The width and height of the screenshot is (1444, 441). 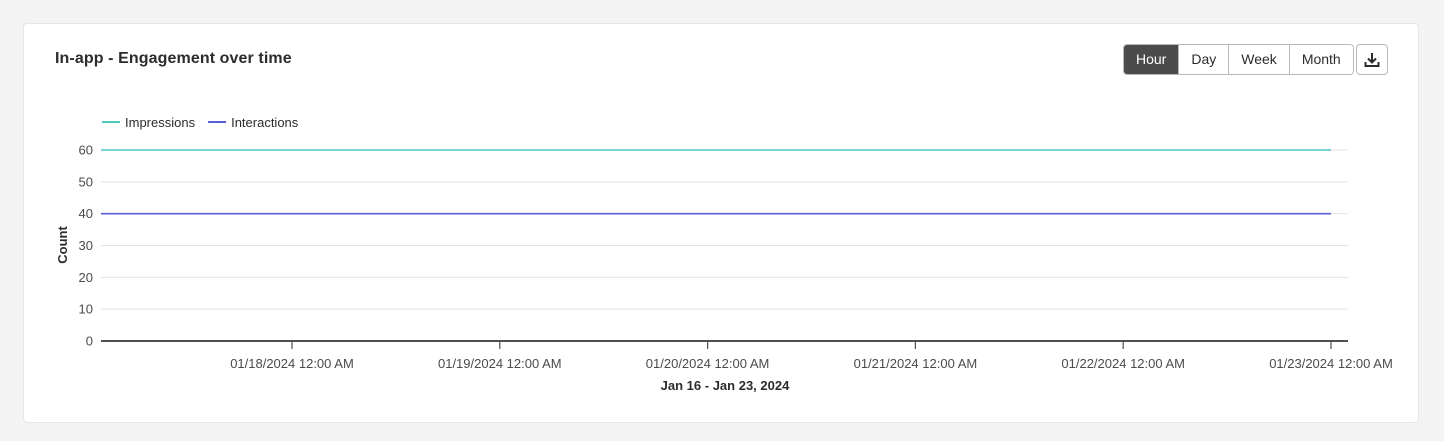 What do you see at coordinates (86, 277) in the screenshot?
I see `y-tick-label: 20` at bounding box center [86, 277].